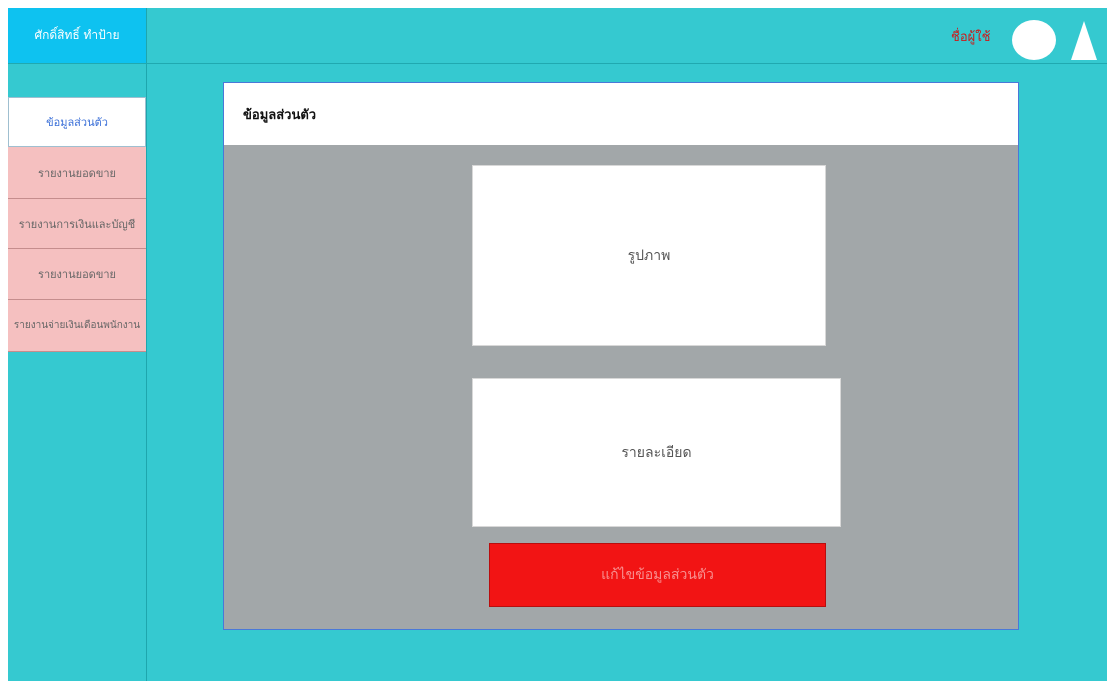 Image resolution: width=1107 pixels, height=681 pixels. What do you see at coordinates (1034, 40) in the screenshot?
I see `user-avatar-icon` at bounding box center [1034, 40].